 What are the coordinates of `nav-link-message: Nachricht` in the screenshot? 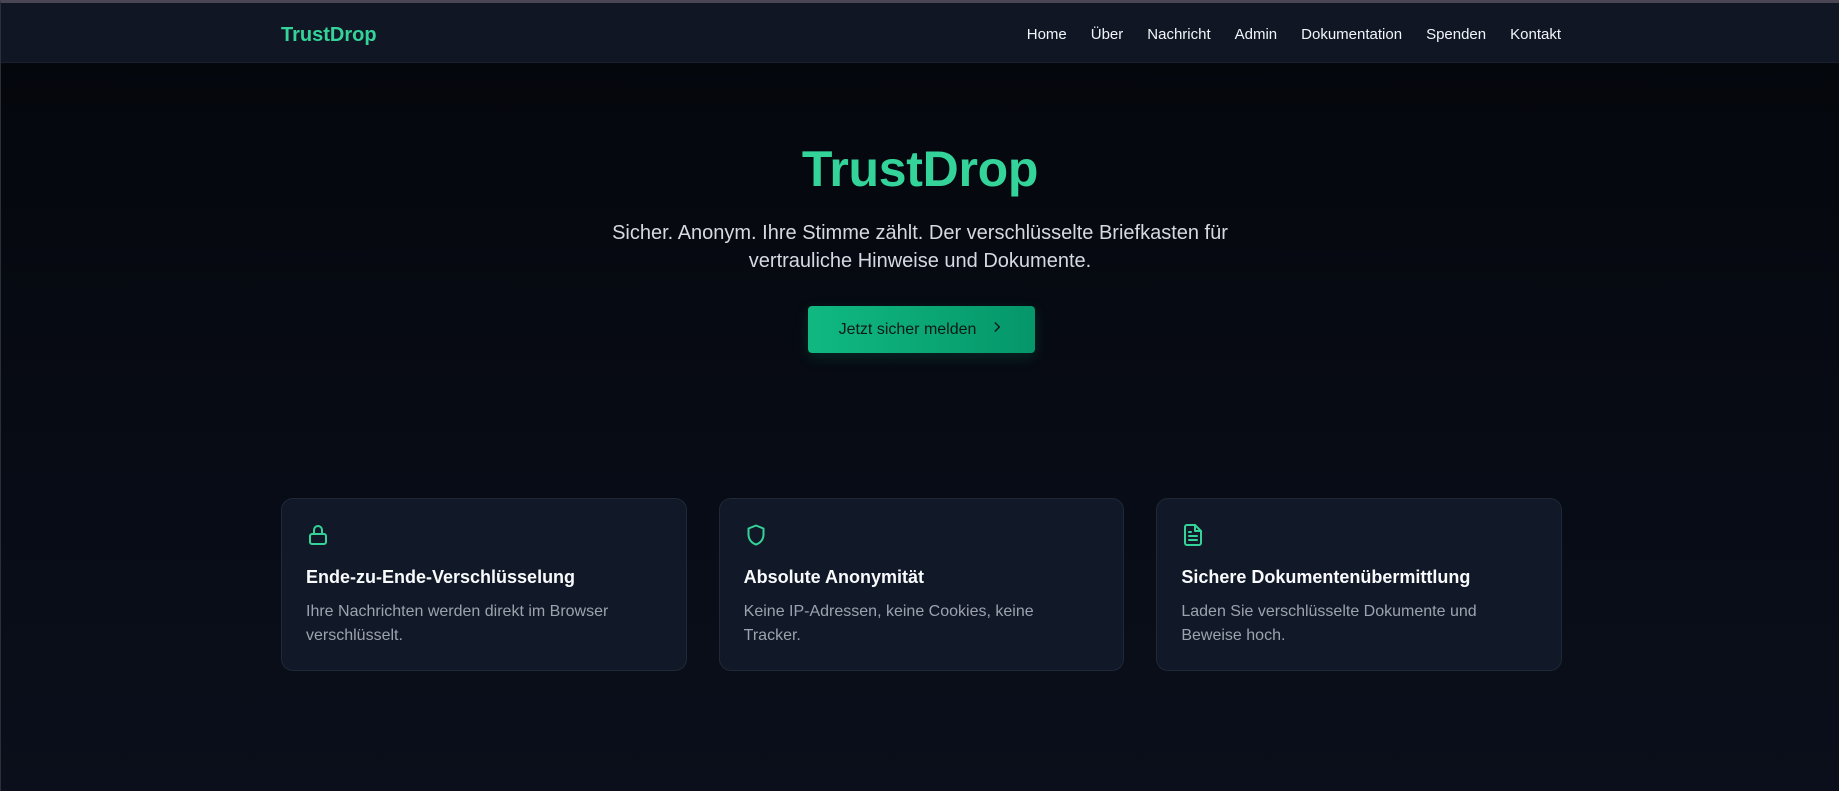 It's located at (1178, 35).